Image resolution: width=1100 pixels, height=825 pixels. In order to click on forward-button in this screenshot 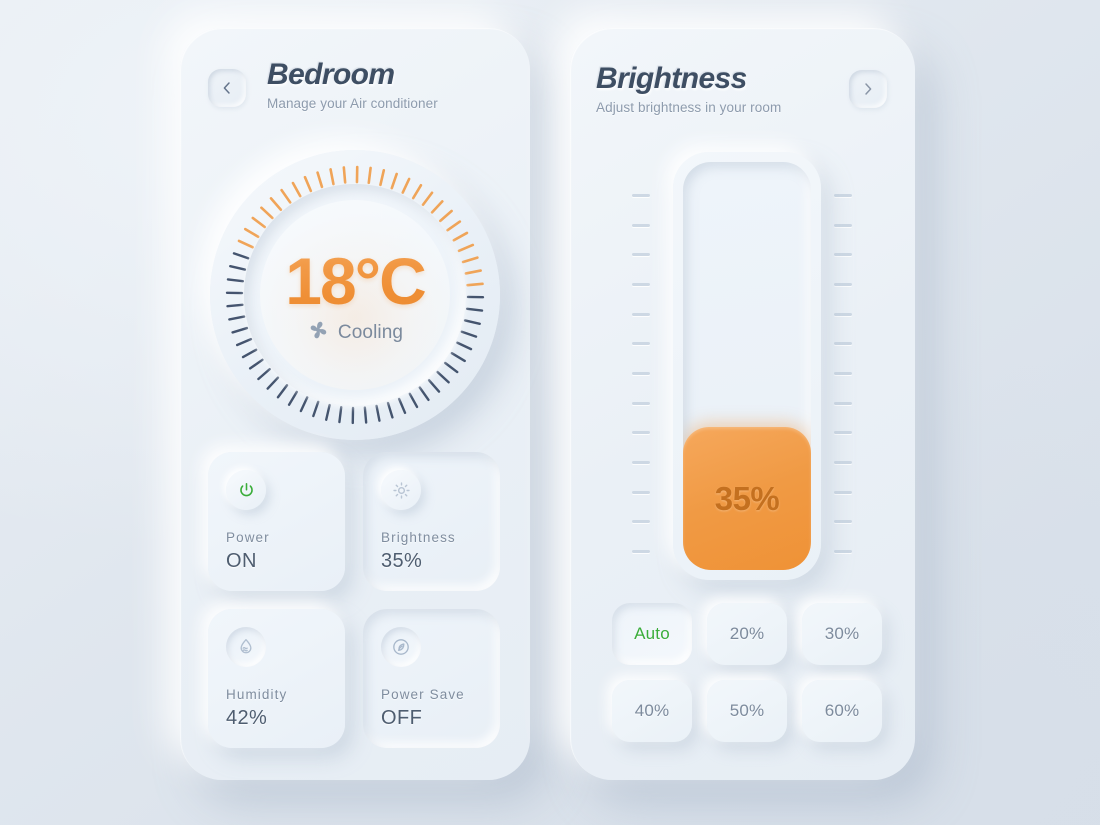, I will do `click(868, 89)`.